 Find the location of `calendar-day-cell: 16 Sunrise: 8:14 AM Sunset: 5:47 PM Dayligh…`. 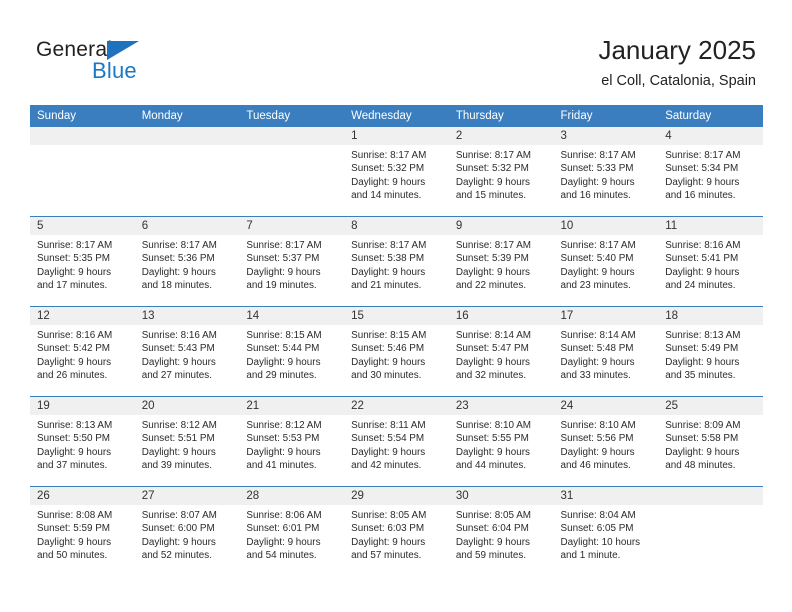

calendar-day-cell: 16 Sunrise: 8:14 AM Sunset: 5:47 PM Dayligh… is located at coordinates (501, 351).